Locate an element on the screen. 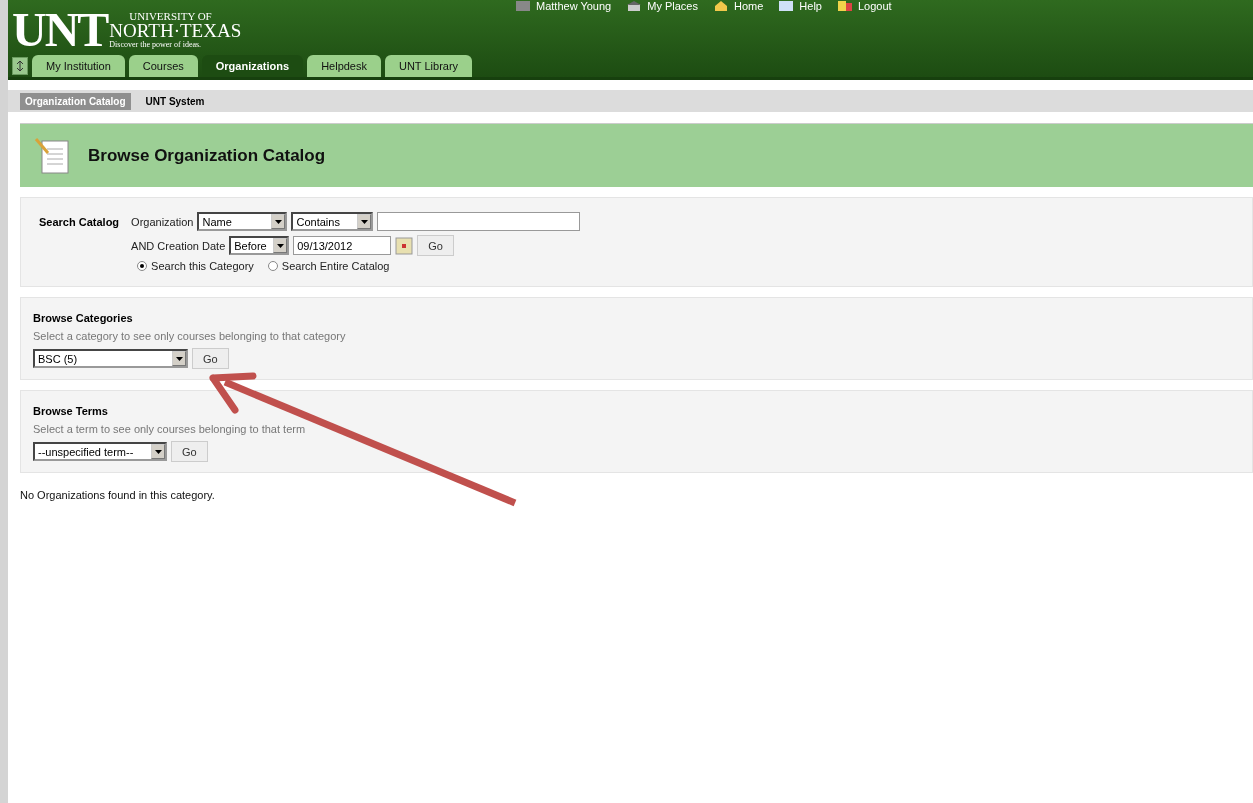  nav-tab: My Institution is located at coordinates (78, 66).